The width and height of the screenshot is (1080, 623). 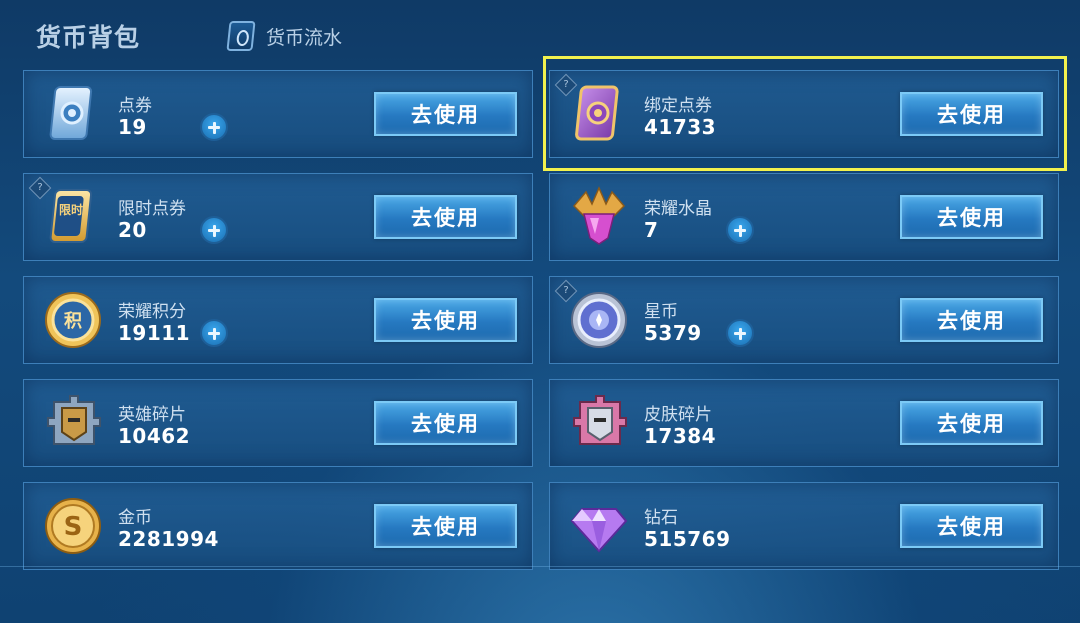 What do you see at coordinates (214, 333) in the screenshot?
I see `add-glory-points-button` at bounding box center [214, 333].